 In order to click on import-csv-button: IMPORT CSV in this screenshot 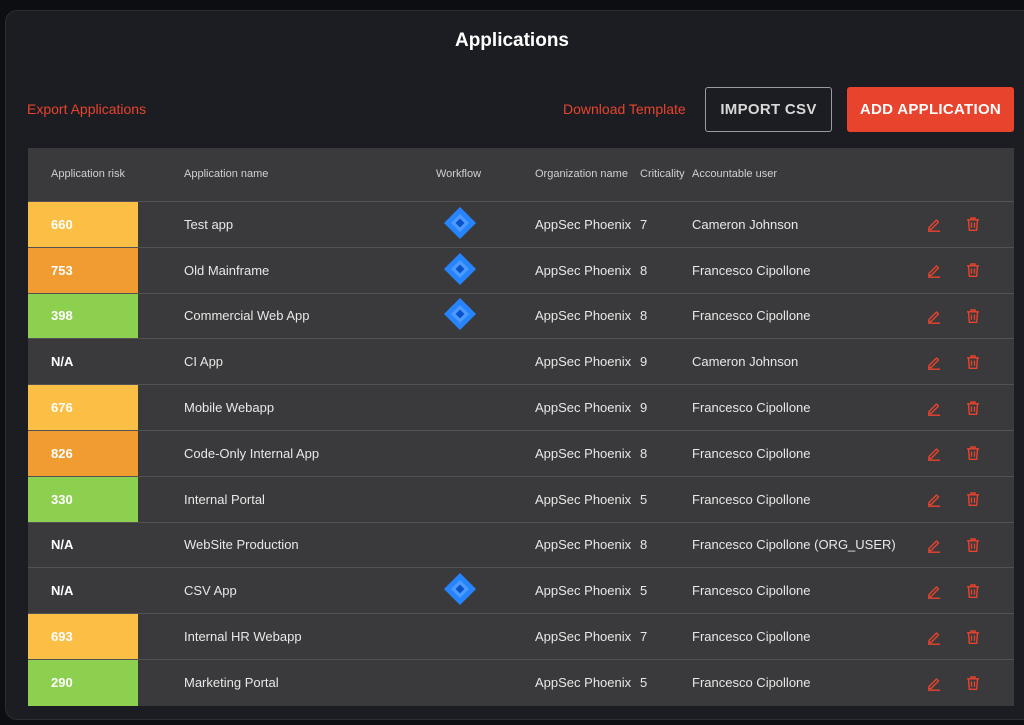, I will do `click(768, 109)`.